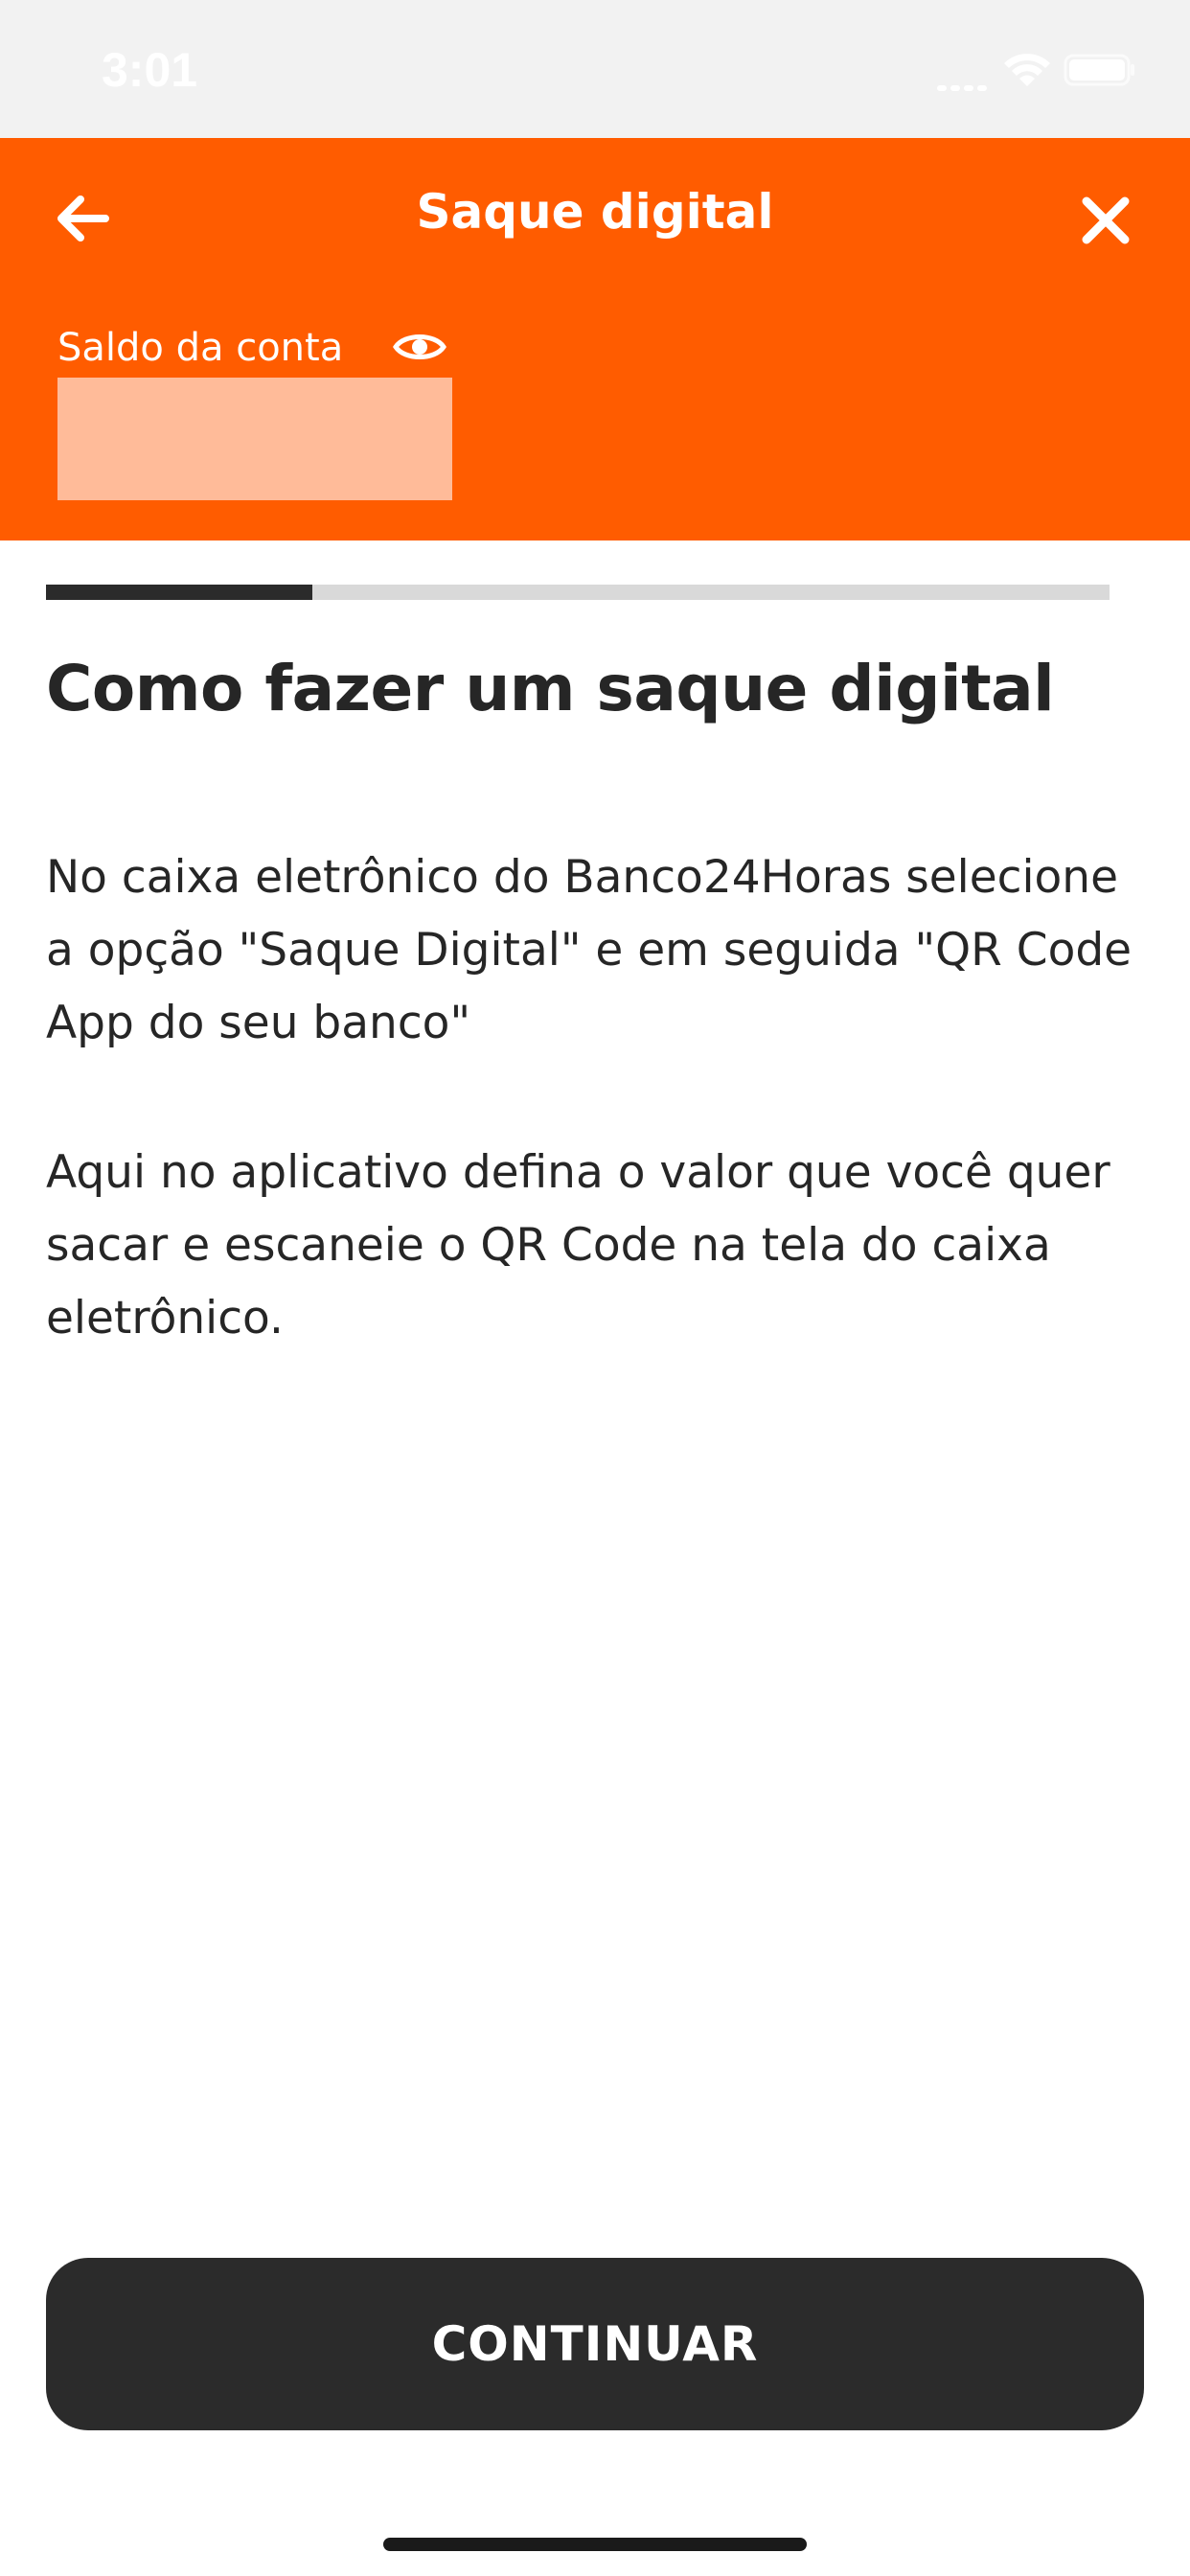 The image size is (1190, 2576). I want to click on wifi-icon, so click(1027, 70).